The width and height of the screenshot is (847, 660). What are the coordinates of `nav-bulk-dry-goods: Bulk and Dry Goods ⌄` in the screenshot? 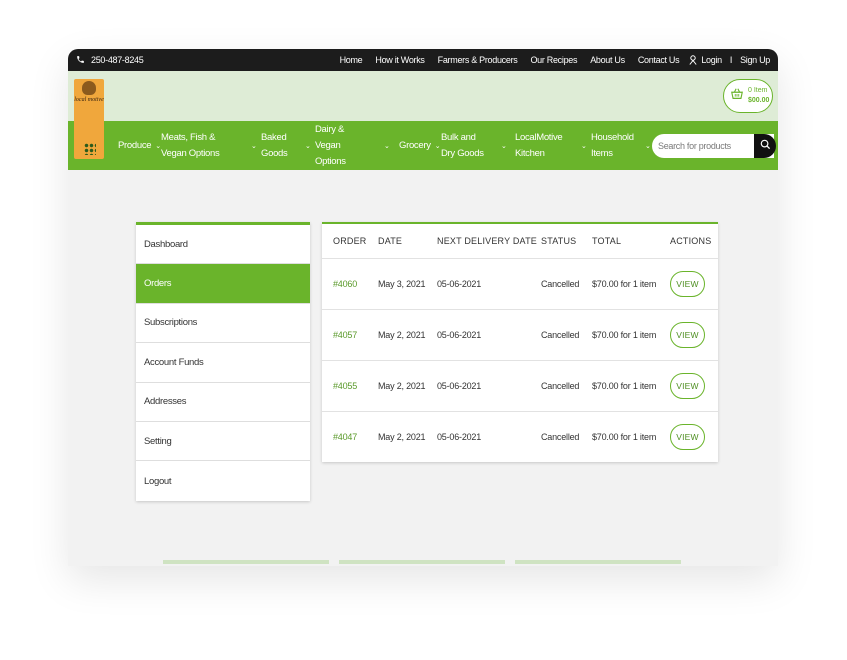 It's located at (474, 145).